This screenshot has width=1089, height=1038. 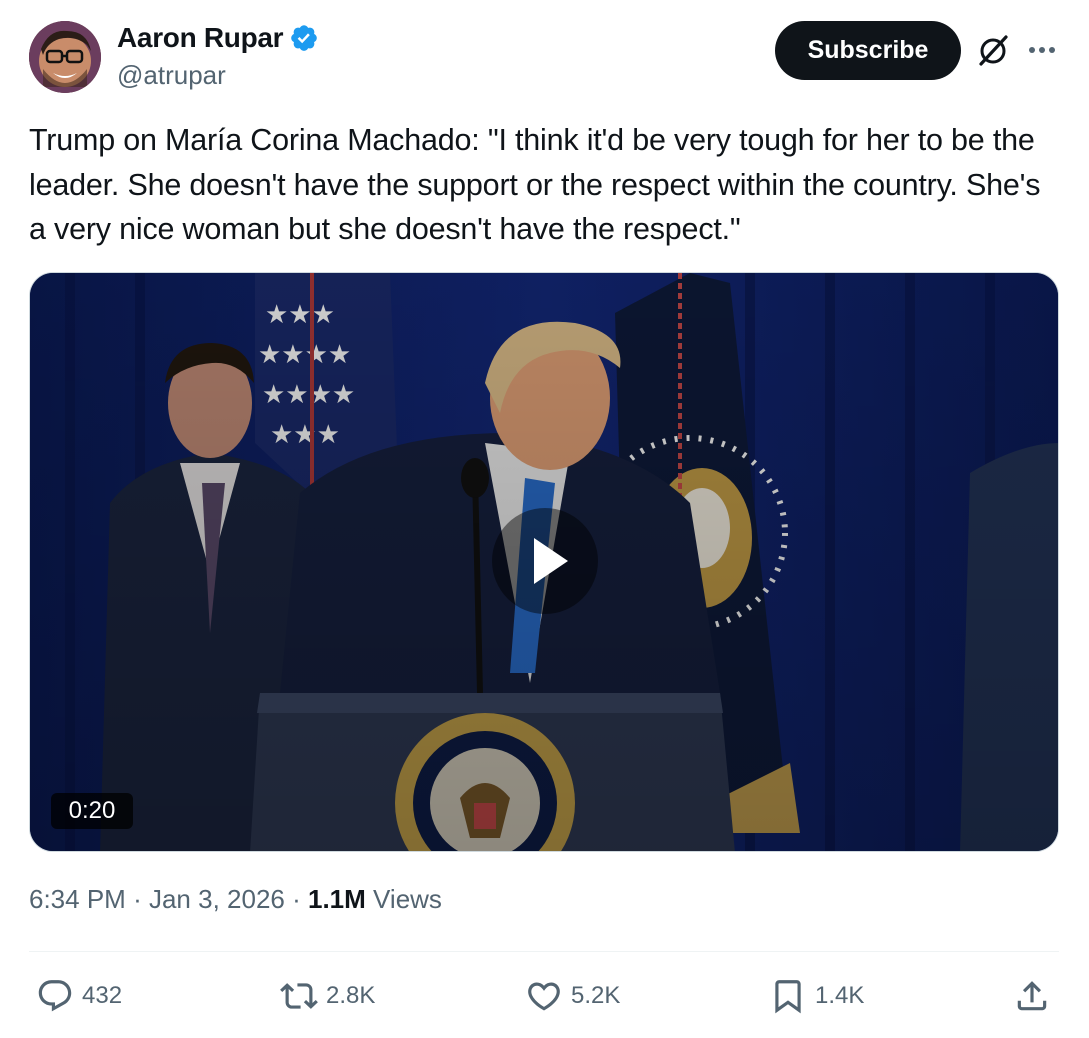 I want to click on avatar, so click(x=65, y=57).